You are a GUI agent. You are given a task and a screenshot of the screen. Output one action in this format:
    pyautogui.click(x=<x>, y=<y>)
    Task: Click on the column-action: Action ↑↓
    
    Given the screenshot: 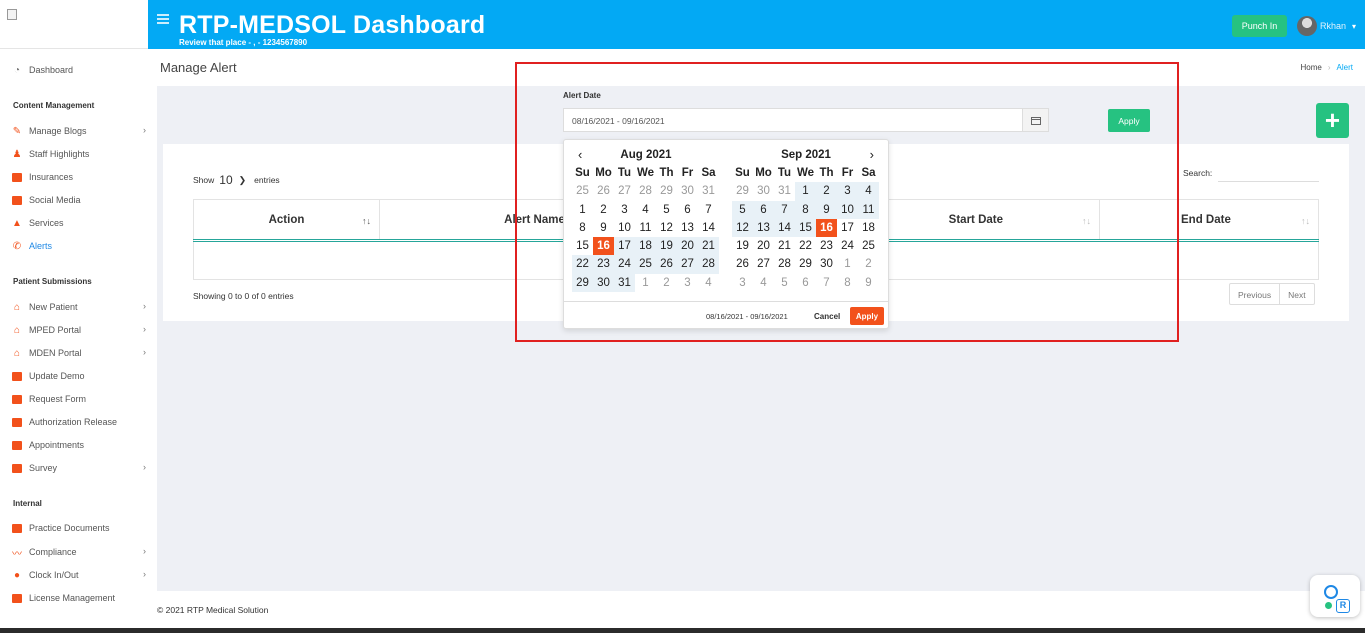 What is the action you would take?
    pyautogui.click(x=287, y=220)
    